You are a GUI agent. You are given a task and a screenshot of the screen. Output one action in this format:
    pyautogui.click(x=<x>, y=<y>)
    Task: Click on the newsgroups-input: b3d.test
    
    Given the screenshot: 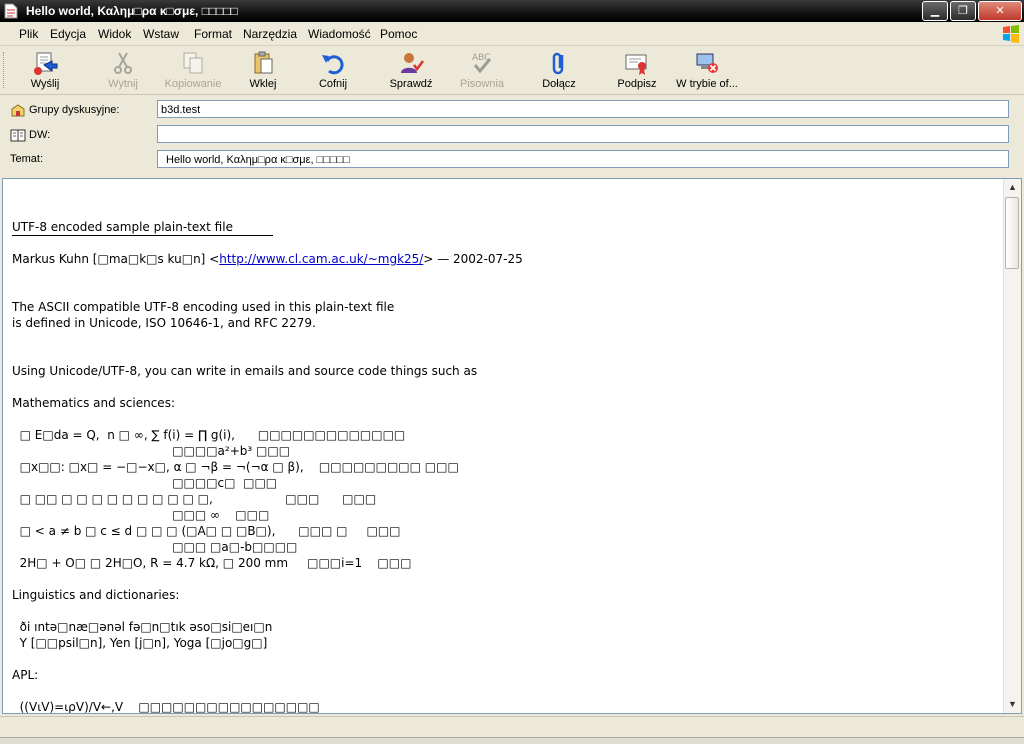 What is the action you would take?
    pyautogui.click(x=583, y=109)
    